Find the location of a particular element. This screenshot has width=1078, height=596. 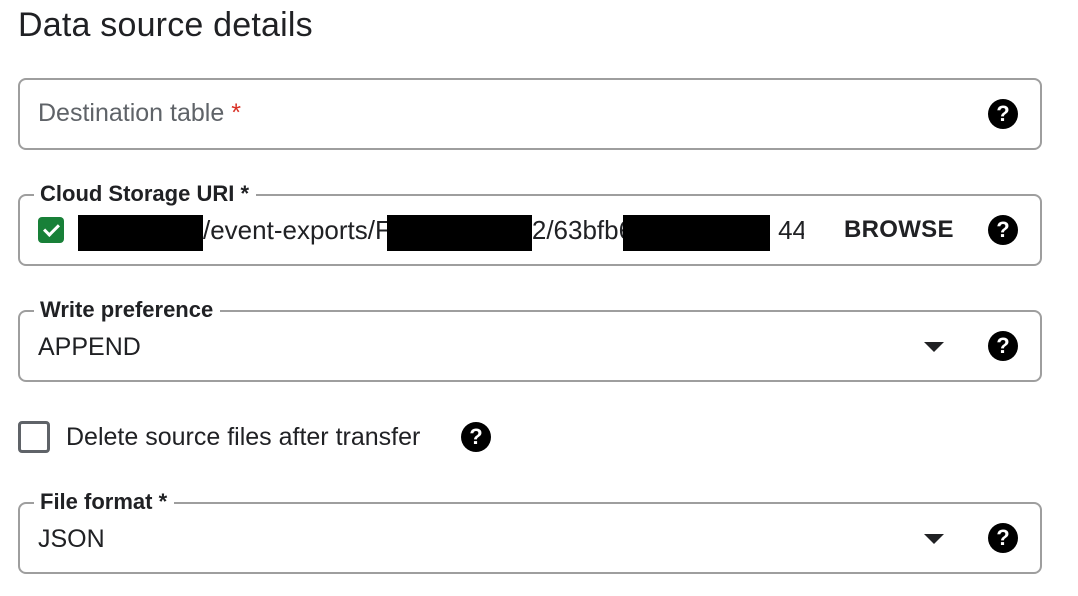

check-icon is located at coordinates (51, 230).